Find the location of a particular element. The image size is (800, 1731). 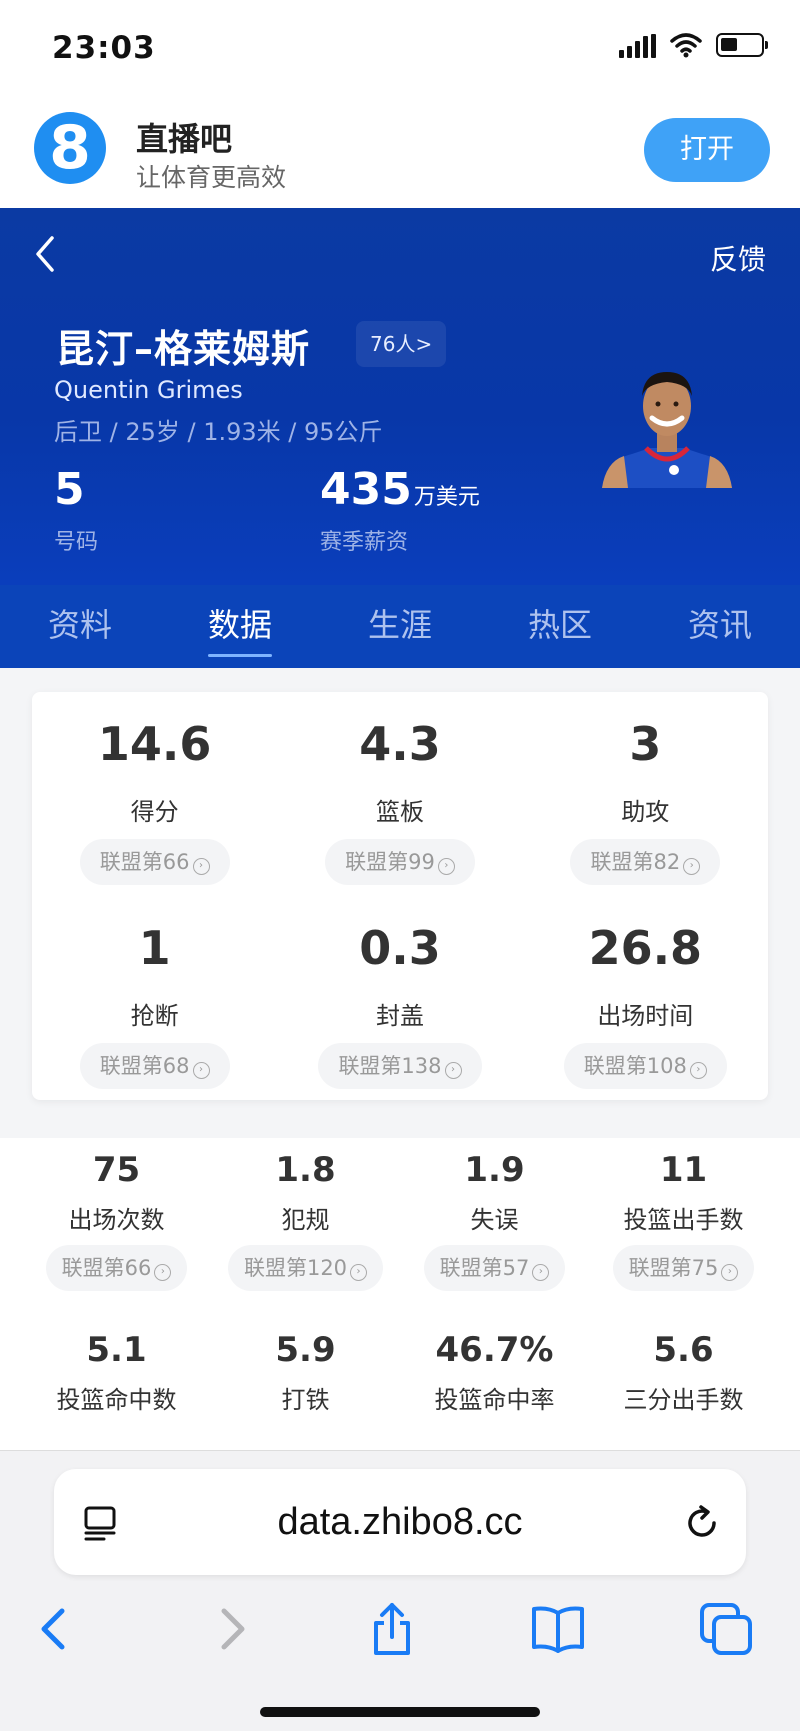

stat-value: 1 is located at coordinates (154, 948).